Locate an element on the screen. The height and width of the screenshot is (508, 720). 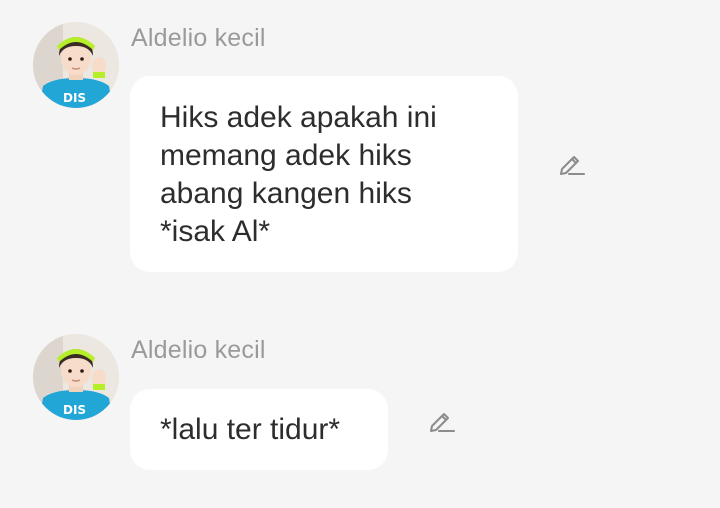
message-text-line: *lalu ter tidur* is located at coordinates (250, 429).